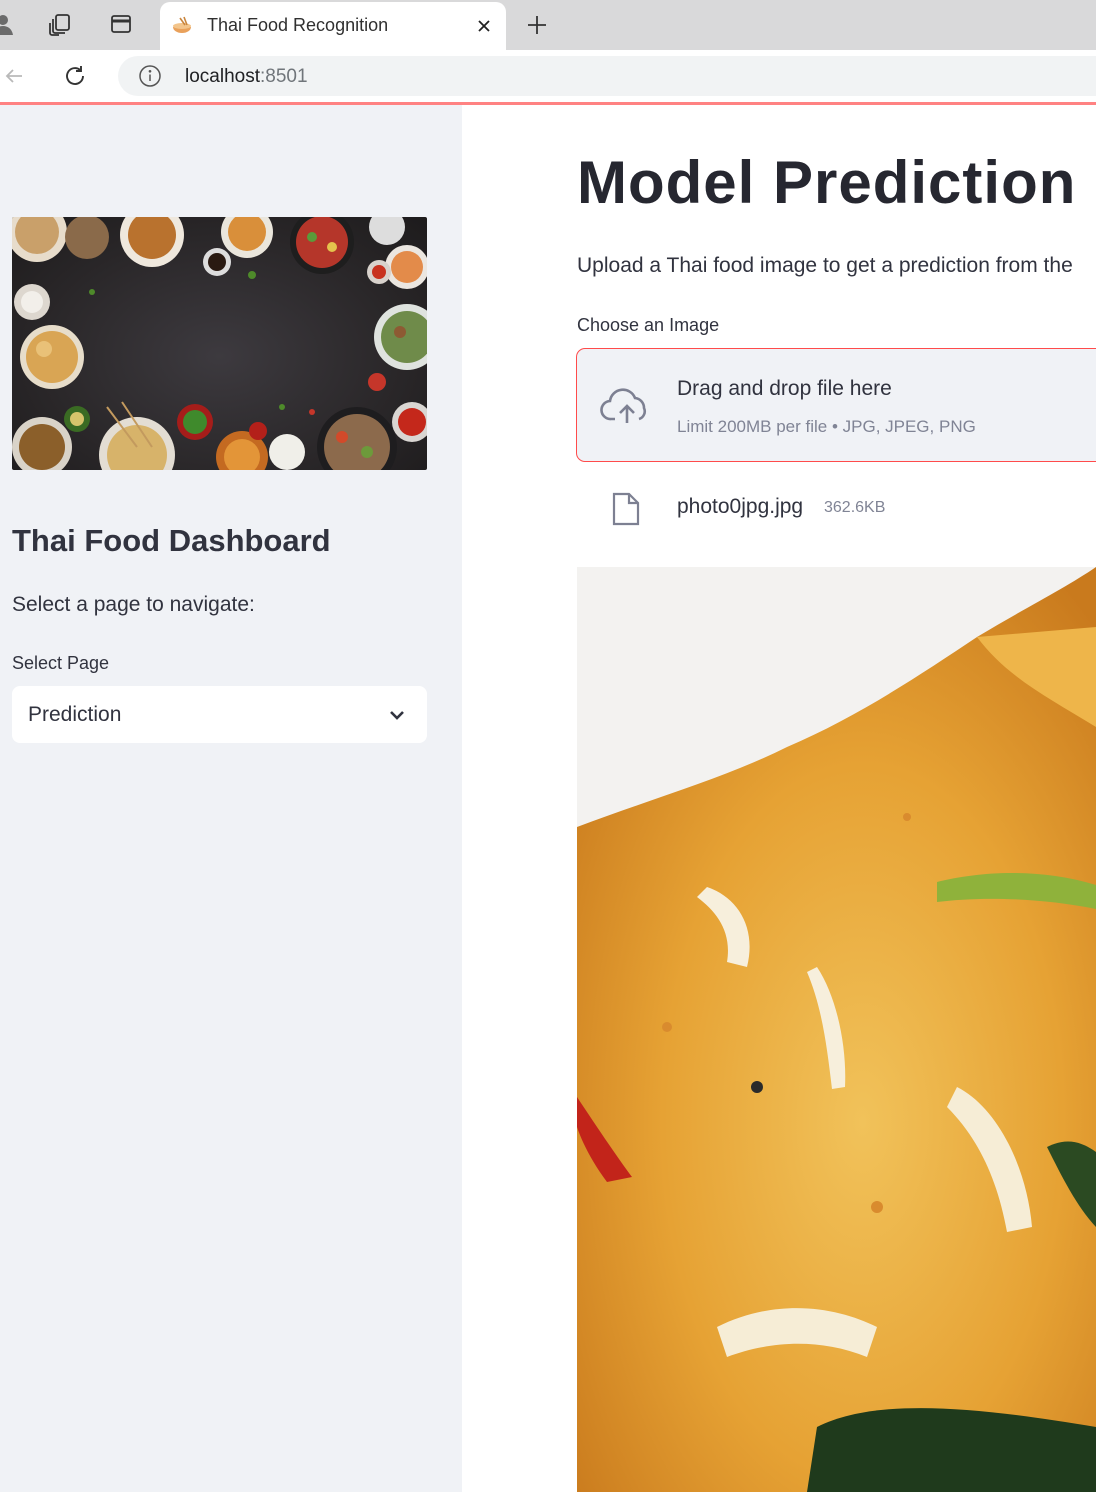 This screenshot has height=1492, width=1096. What do you see at coordinates (827, 181) in the screenshot?
I see `page-title: Model Prediction` at bounding box center [827, 181].